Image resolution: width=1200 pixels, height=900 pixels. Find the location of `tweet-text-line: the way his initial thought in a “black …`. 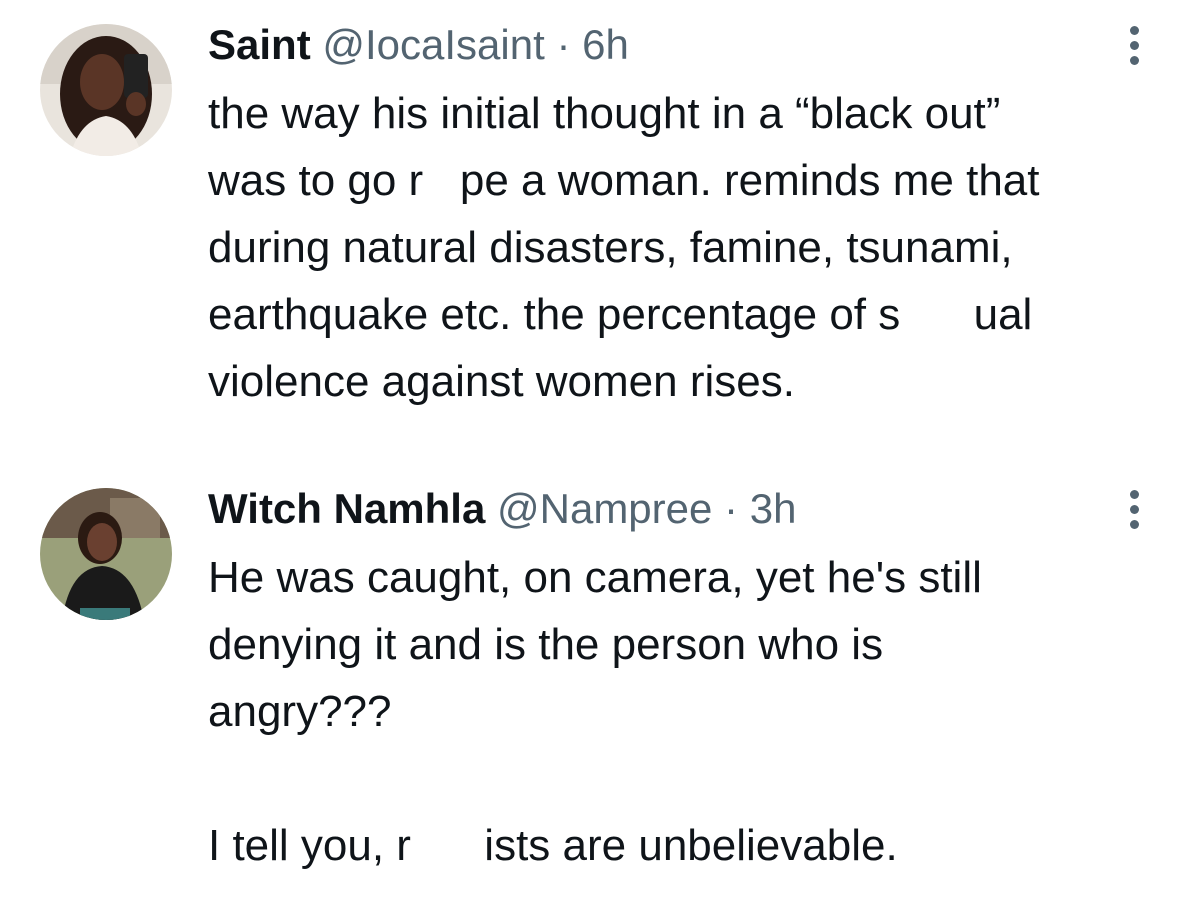

tweet-text-line: the way his initial thought in a “black … is located at coordinates (604, 113).